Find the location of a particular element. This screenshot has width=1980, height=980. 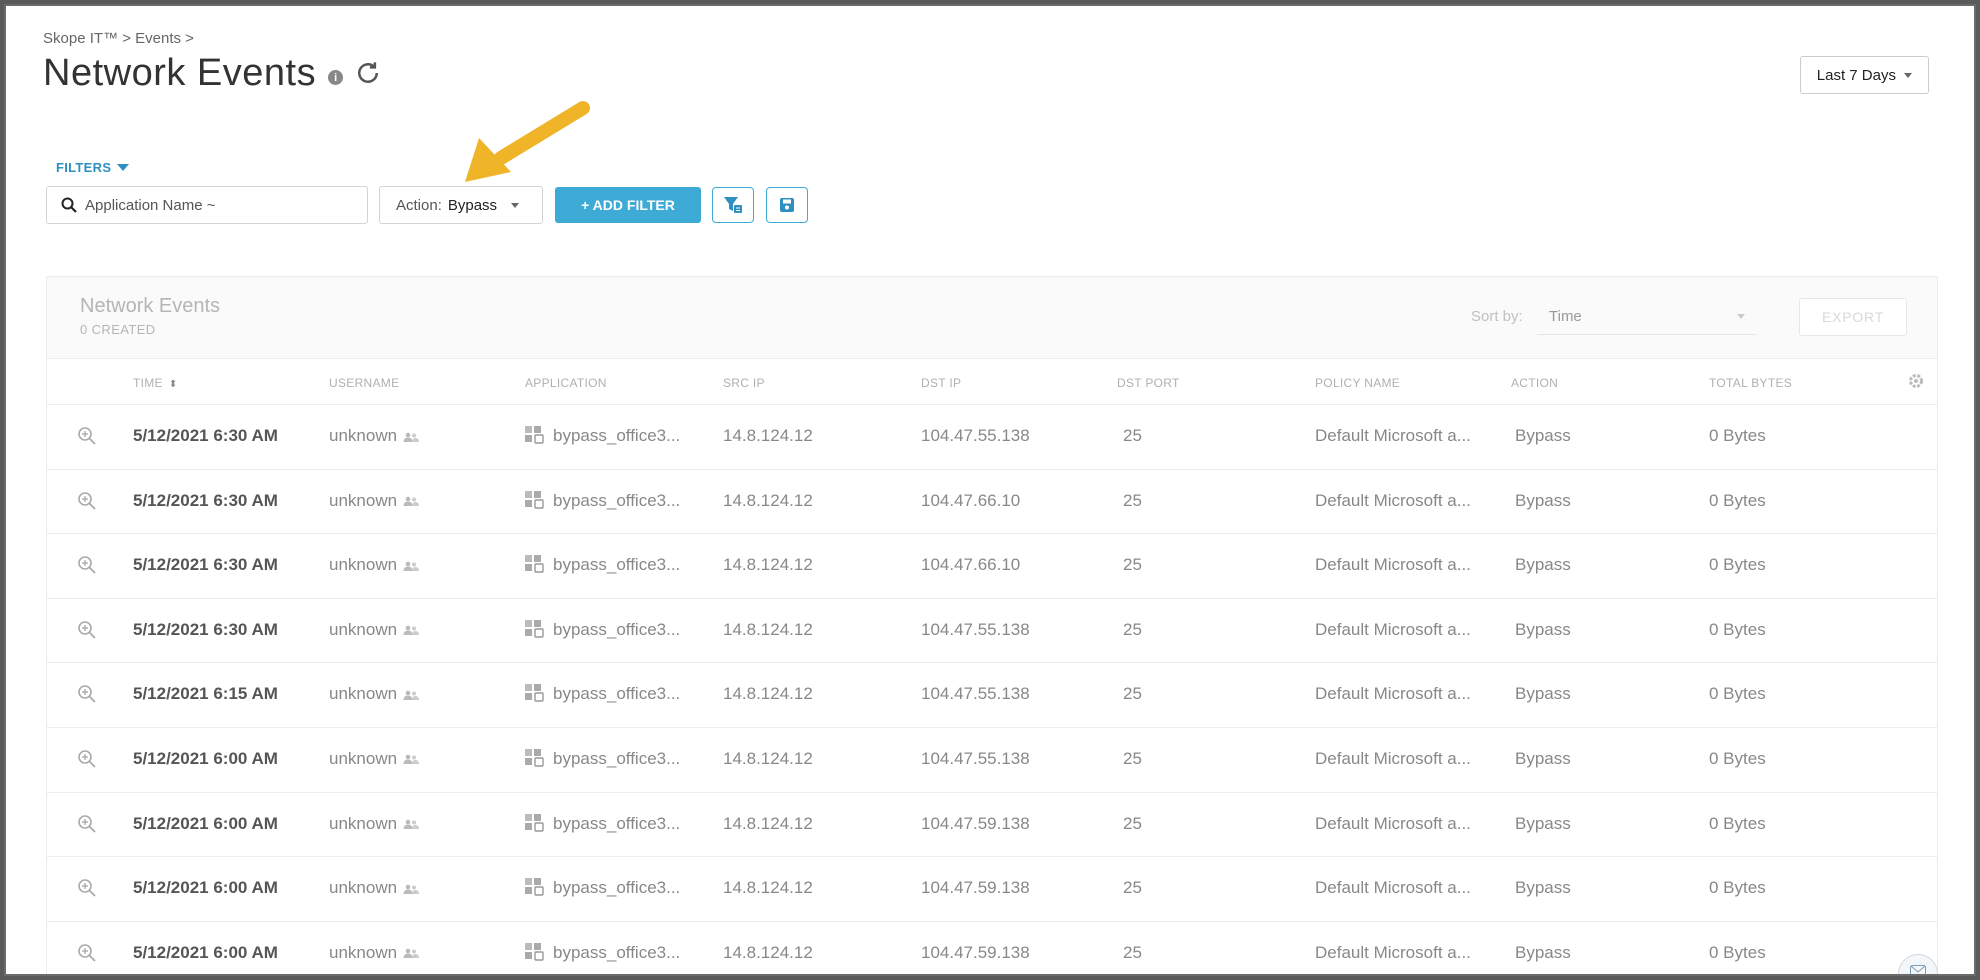

breadcrumb: Skope IT™ > Events > is located at coordinates (118, 38).